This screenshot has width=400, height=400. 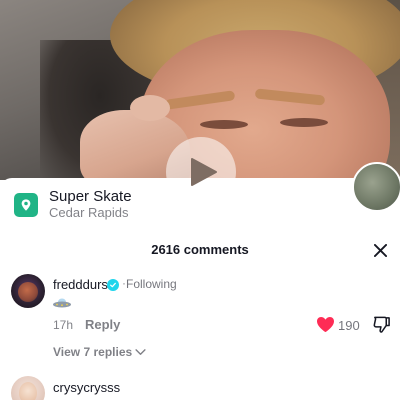 I want to click on comment-time: 17h, so click(x=63, y=325).